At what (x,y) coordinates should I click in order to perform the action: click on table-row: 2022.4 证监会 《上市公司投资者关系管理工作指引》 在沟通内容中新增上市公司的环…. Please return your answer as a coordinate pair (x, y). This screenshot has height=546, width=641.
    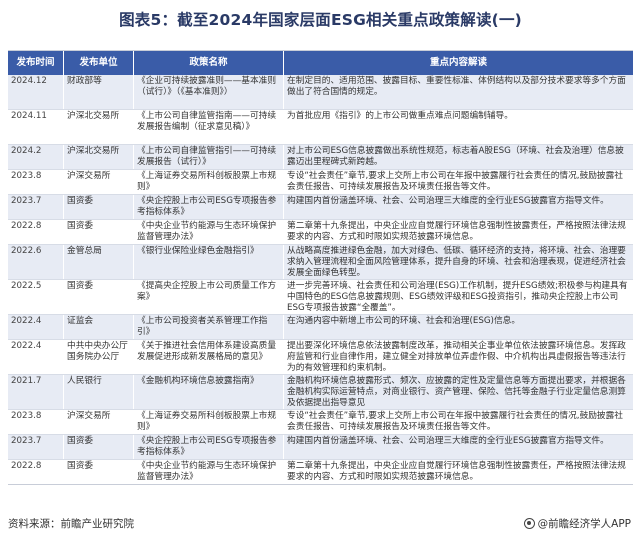
    Looking at the image, I should click on (320, 326).